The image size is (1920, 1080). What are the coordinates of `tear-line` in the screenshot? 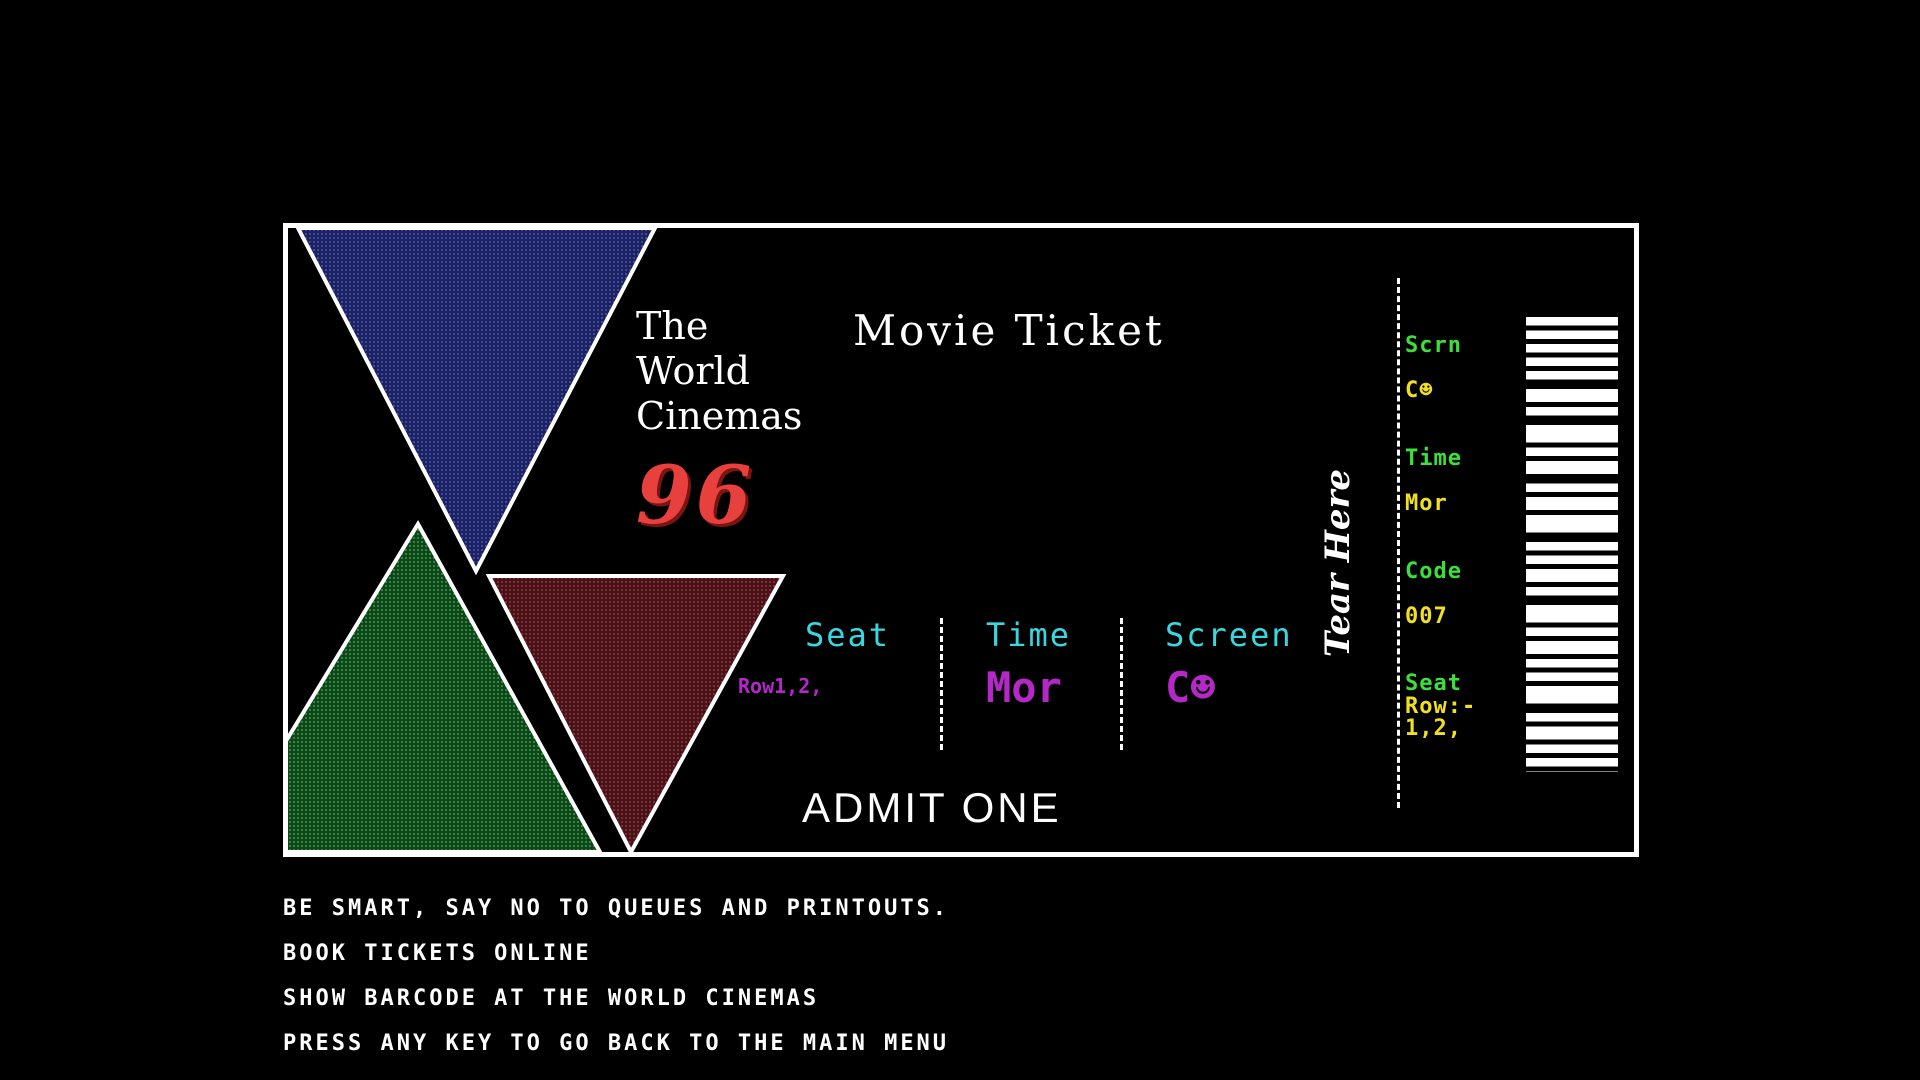 It's located at (1398, 543).